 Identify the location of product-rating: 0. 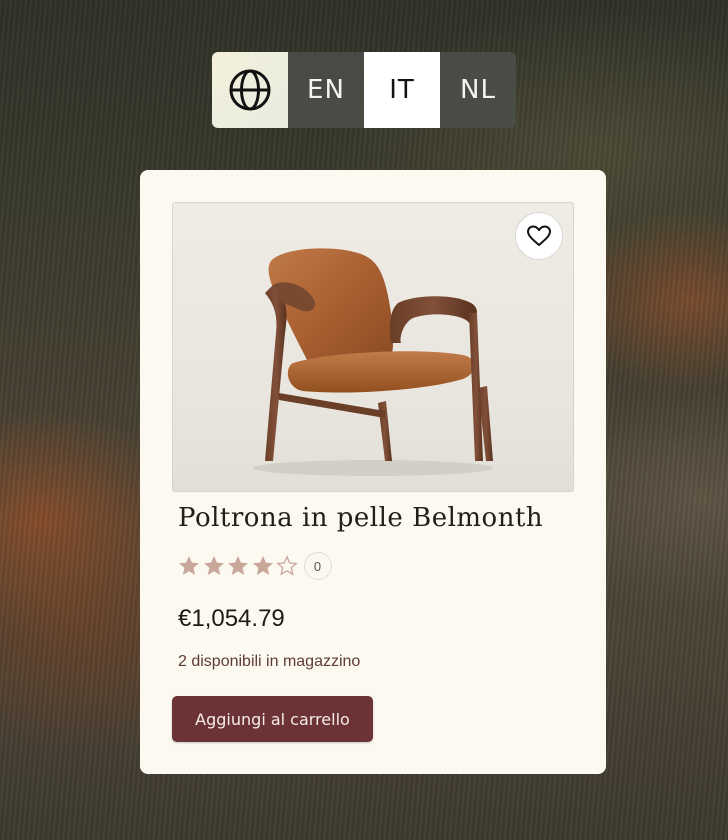
(254, 566).